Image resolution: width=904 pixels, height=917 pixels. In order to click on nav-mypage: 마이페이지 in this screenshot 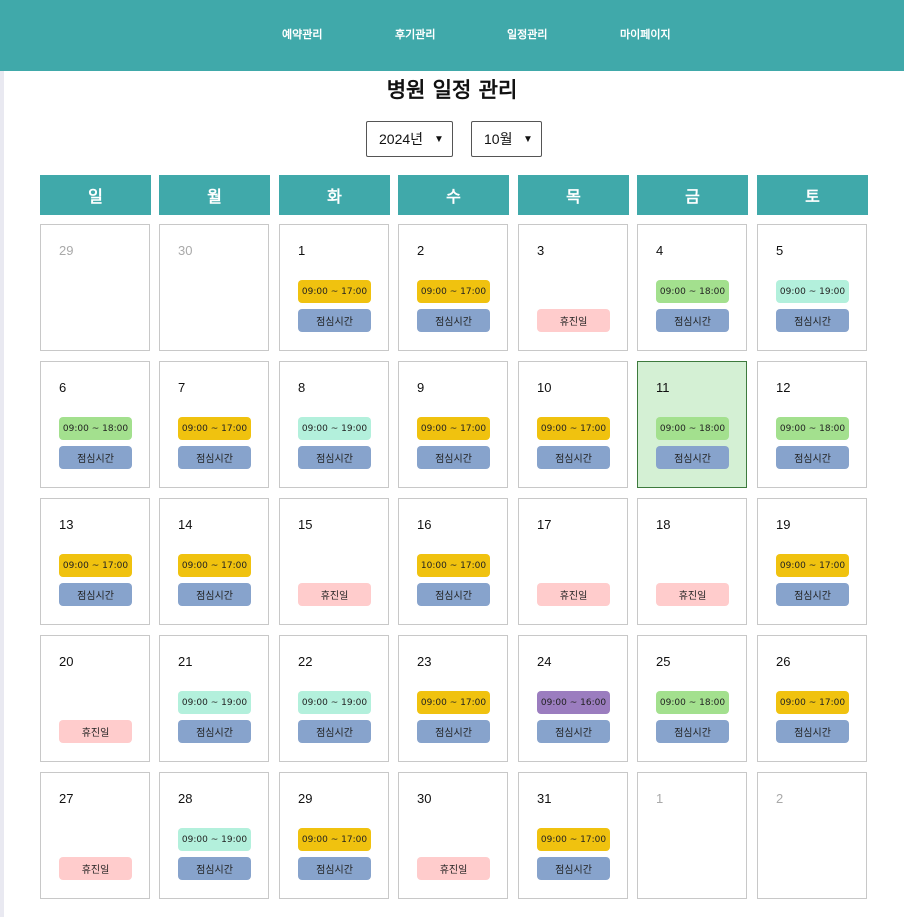, I will do `click(645, 34)`.